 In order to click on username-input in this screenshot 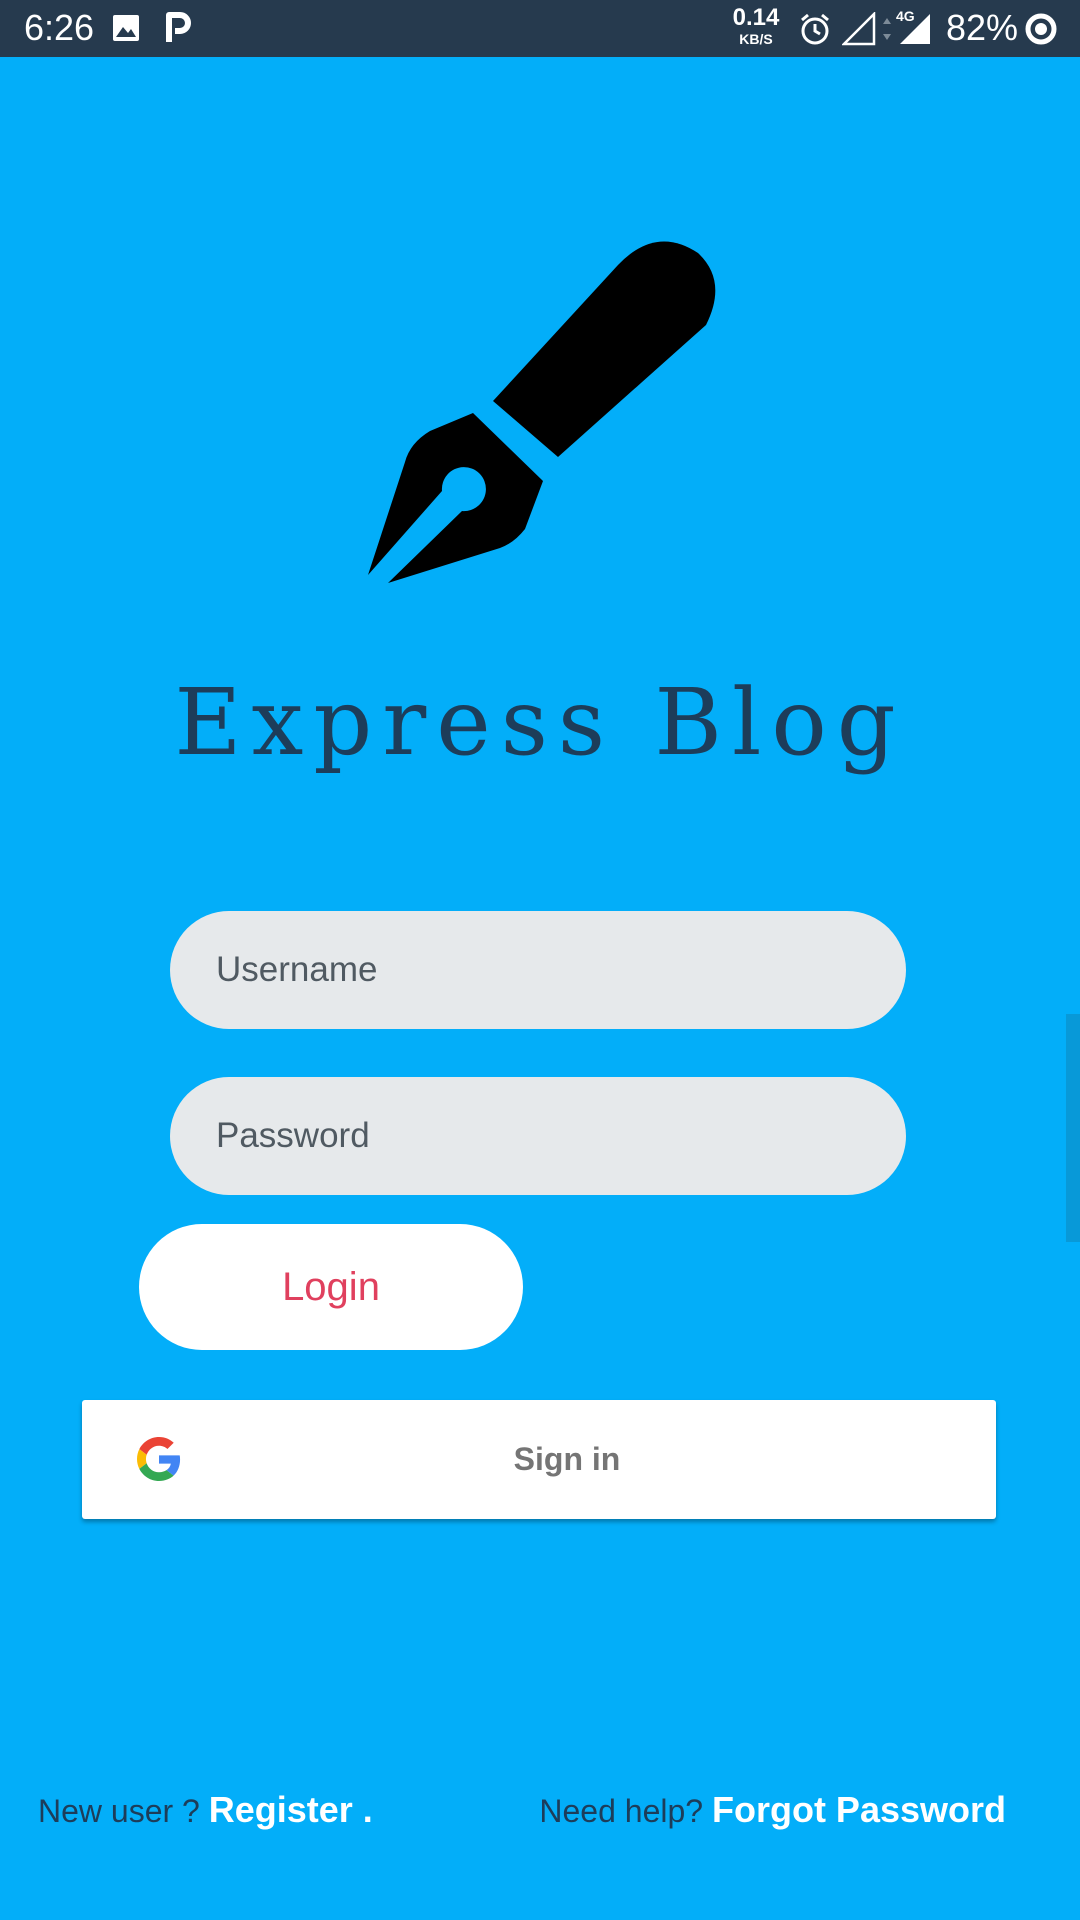, I will do `click(538, 970)`.